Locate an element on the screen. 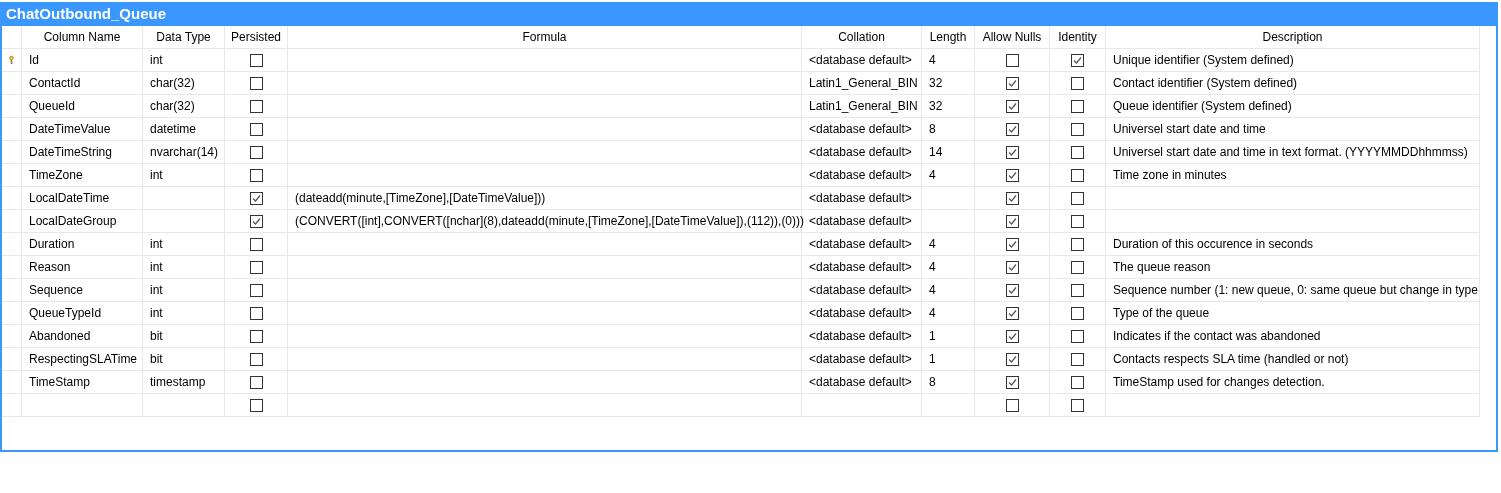 The image size is (1501, 493). table-cell: Indicates if the contact was abandoned is located at coordinates (1293, 336).